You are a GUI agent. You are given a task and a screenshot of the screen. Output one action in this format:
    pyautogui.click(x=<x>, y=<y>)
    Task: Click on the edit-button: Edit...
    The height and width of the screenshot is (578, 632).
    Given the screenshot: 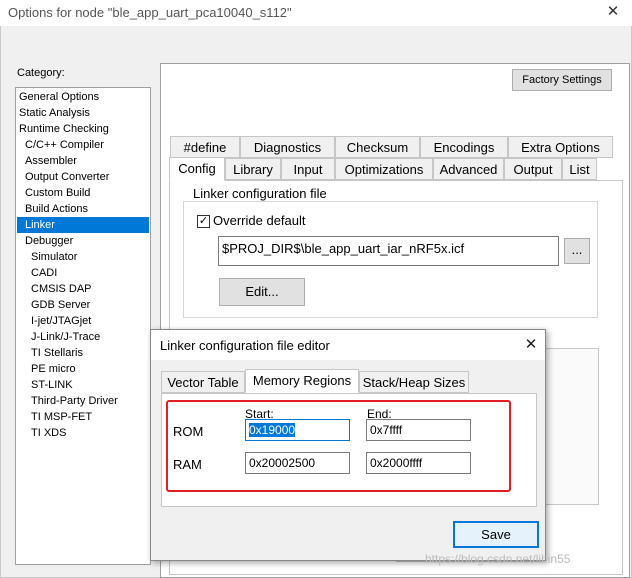 What is the action you would take?
    pyautogui.click(x=262, y=292)
    